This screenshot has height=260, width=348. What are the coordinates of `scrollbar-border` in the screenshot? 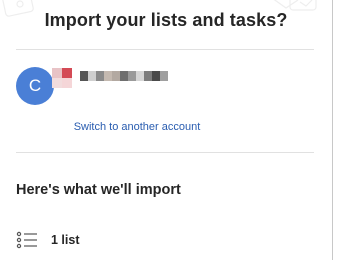 It's located at (332, 130).